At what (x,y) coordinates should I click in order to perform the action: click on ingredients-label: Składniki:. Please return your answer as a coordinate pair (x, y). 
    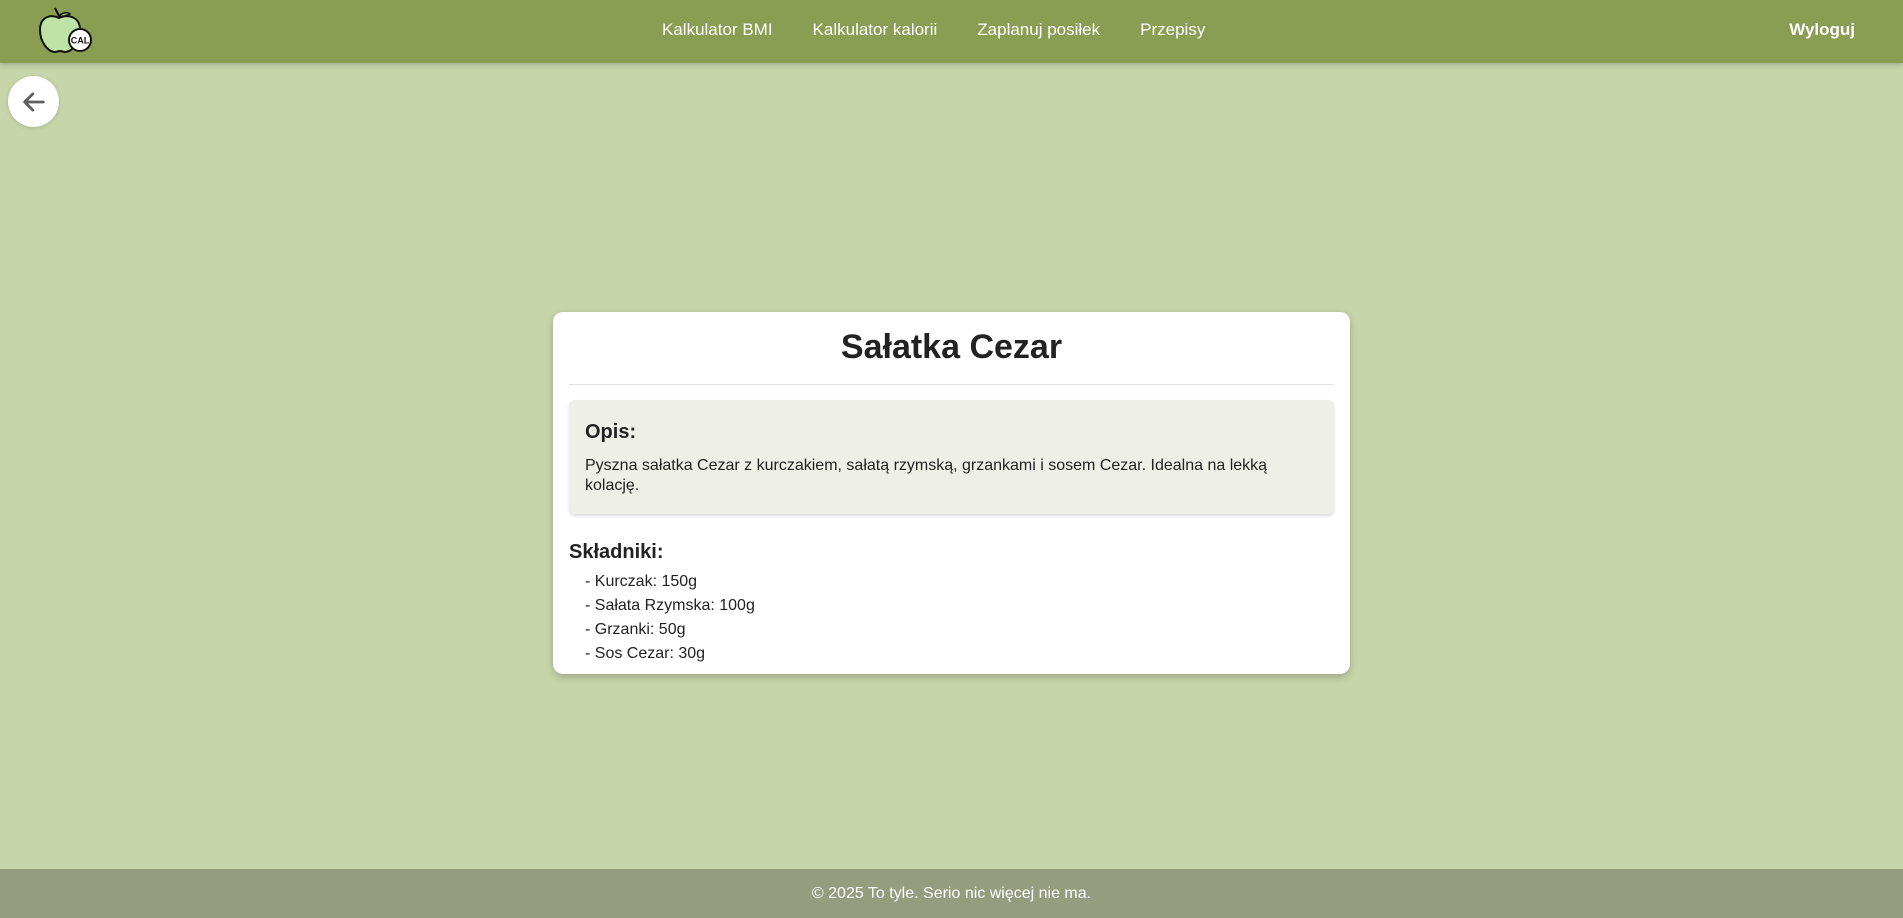
    Looking at the image, I should click on (616, 552).